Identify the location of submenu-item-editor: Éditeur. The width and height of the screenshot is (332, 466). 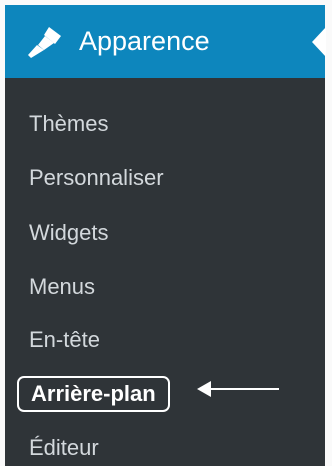
(64, 448).